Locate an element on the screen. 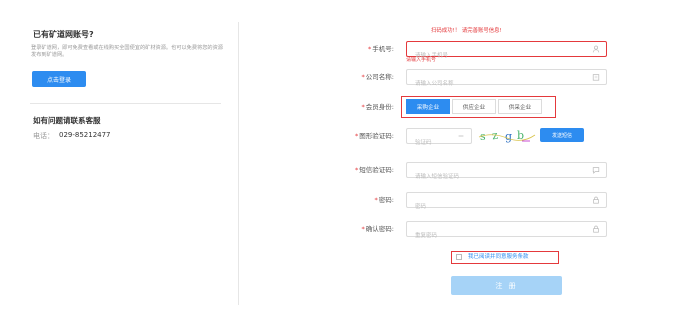 This screenshot has height=329, width=698. sms-field is located at coordinates (506, 173).